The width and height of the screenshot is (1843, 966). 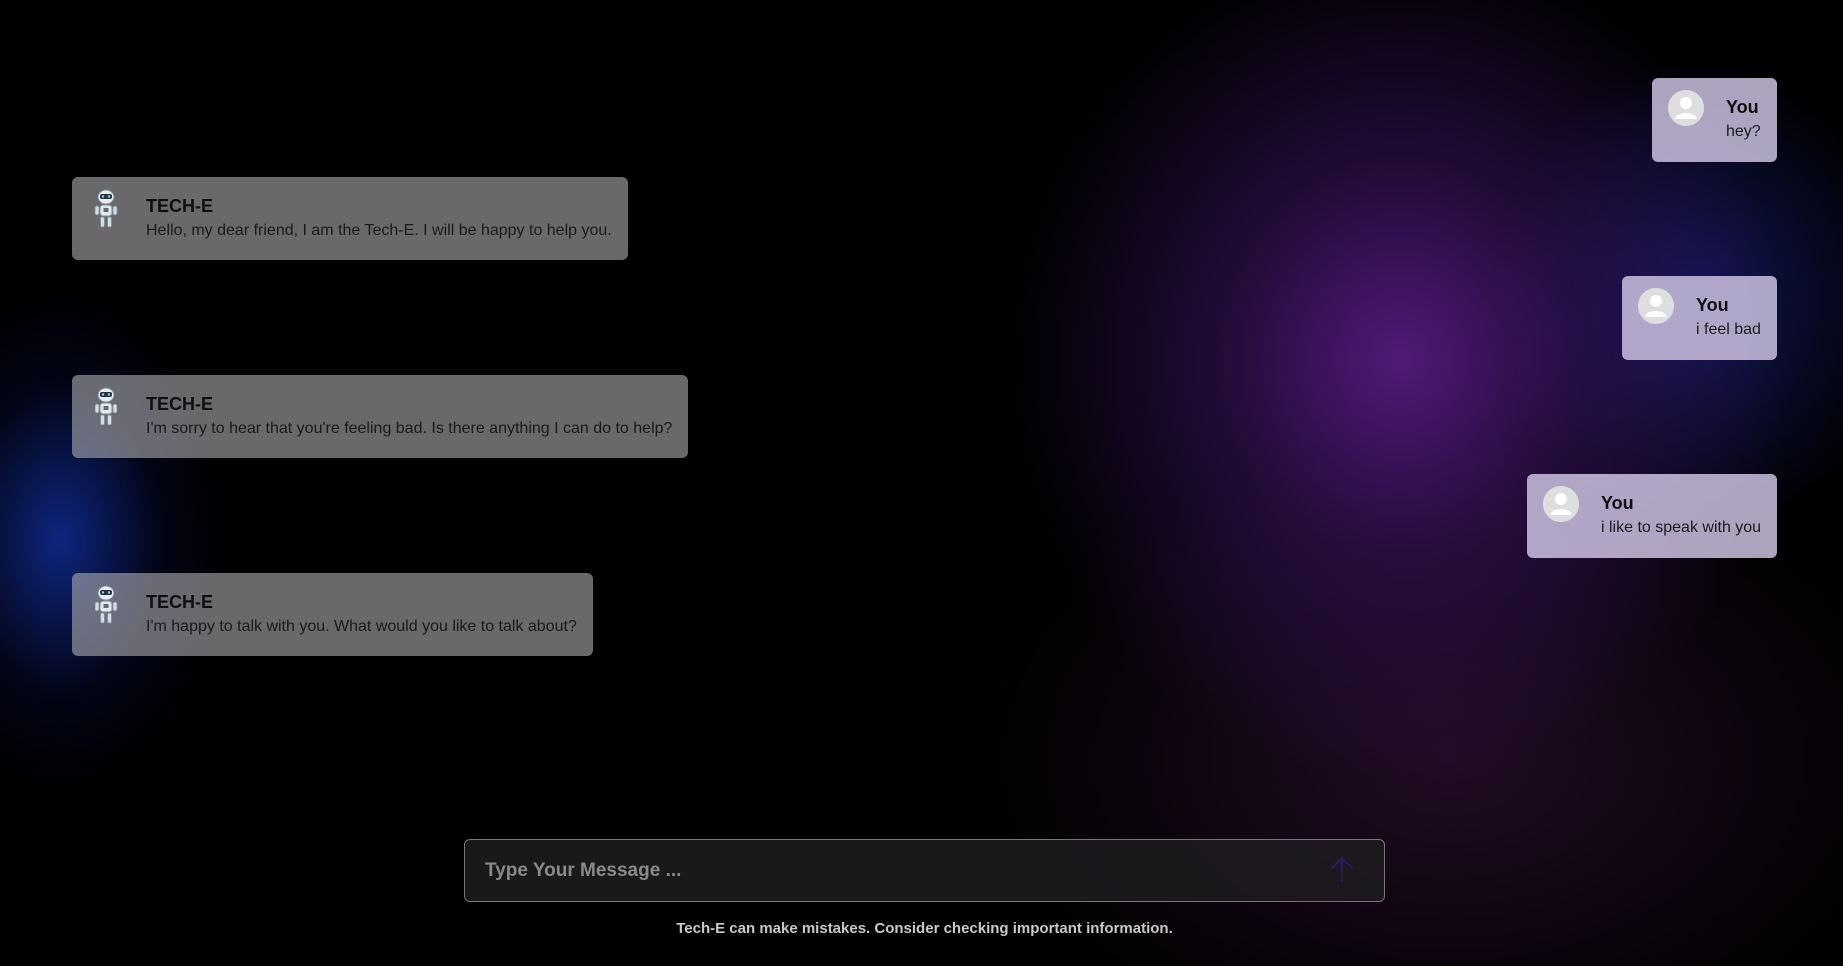 What do you see at coordinates (1743, 131) in the screenshot?
I see `message-text: hey?` at bounding box center [1743, 131].